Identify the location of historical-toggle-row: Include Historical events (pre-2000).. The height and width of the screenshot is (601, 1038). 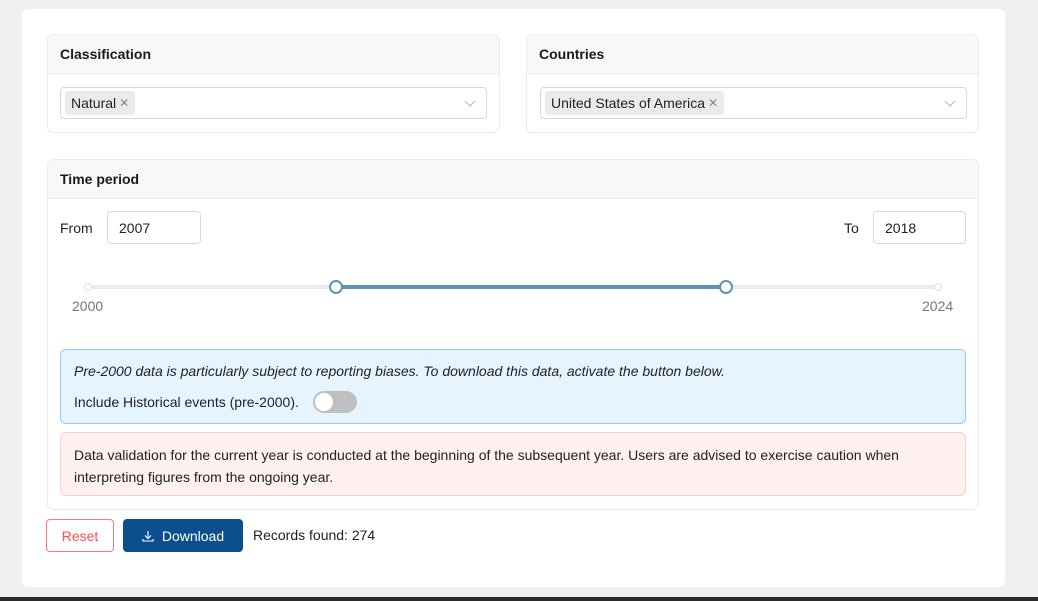
(215, 402).